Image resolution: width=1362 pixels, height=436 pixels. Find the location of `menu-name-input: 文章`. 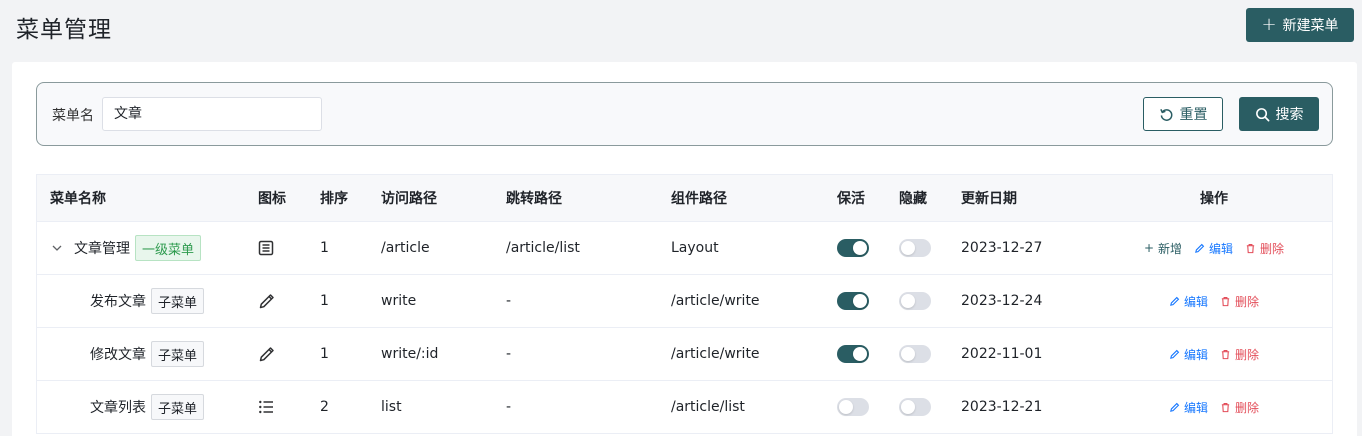

menu-name-input: 文章 is located at coordinates (212, 114).